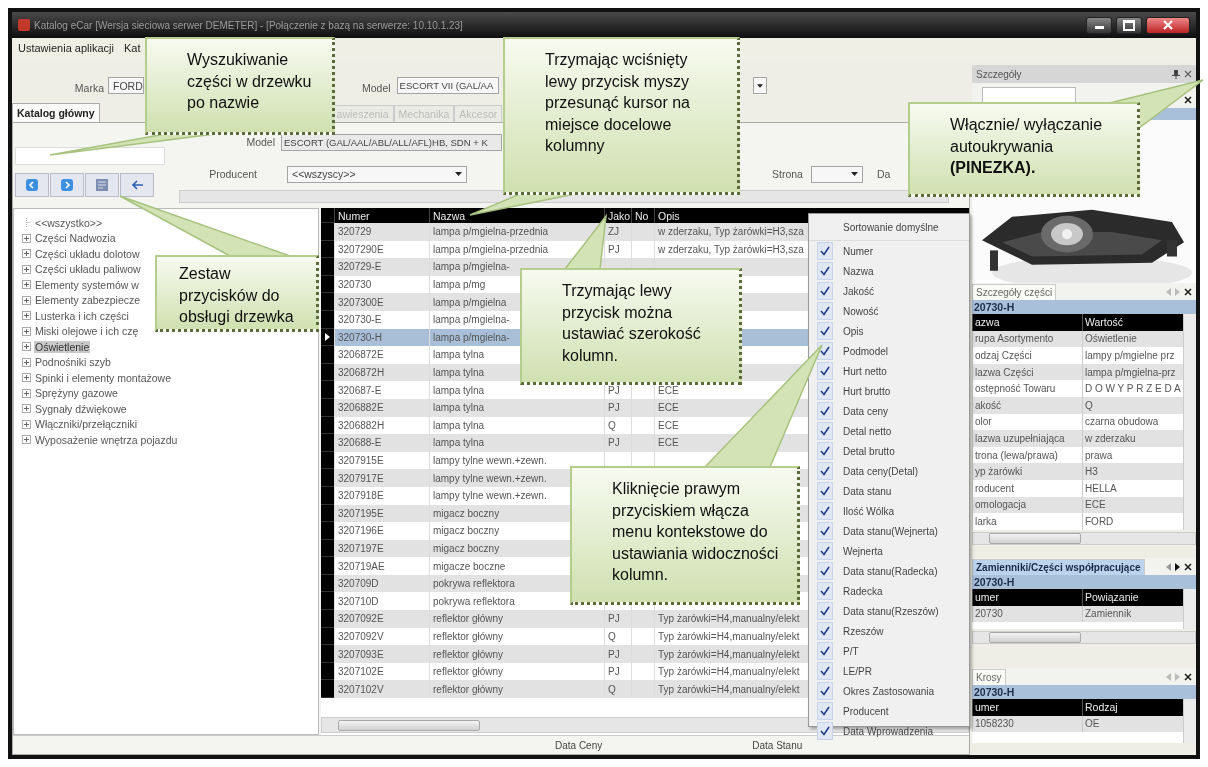 The image size is (1208, 767). I want to click on dropdown-button, so click(759, 85).